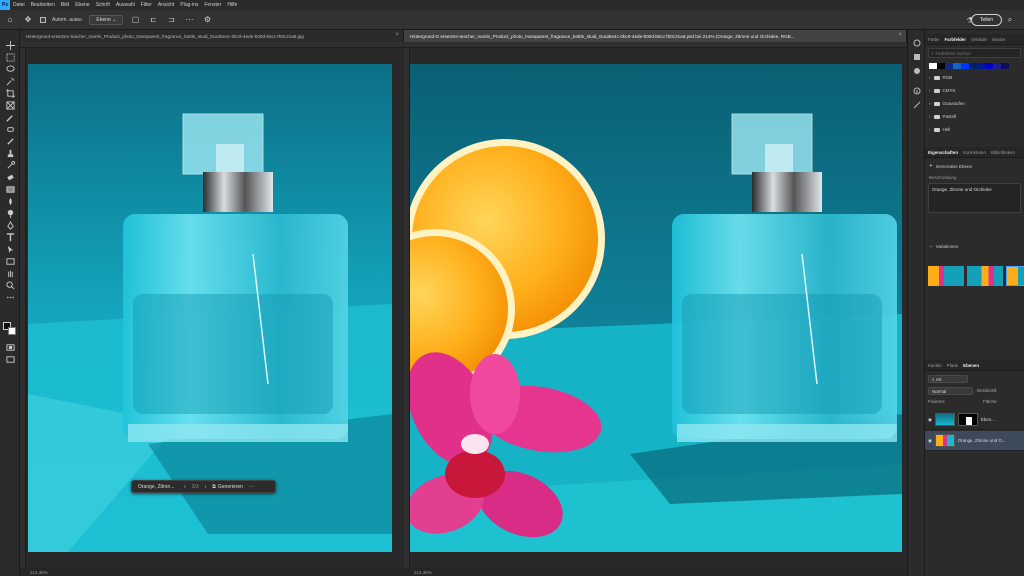  I want to click on more-tools-icon, so click(10, 297).